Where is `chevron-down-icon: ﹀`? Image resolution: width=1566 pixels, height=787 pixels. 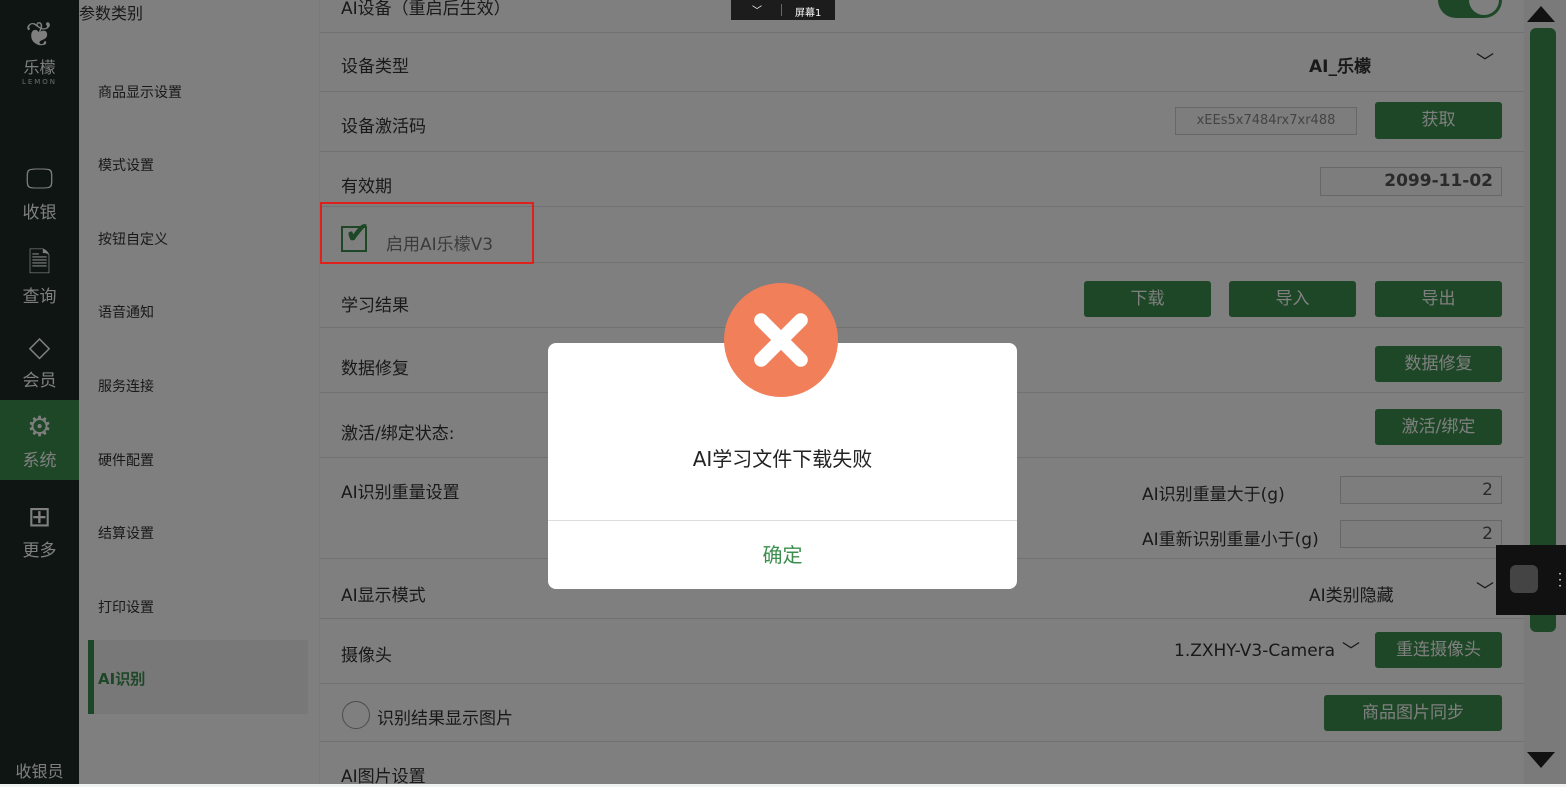
chevron-down-icon: ﹀ is located at coordinates (757, 9).